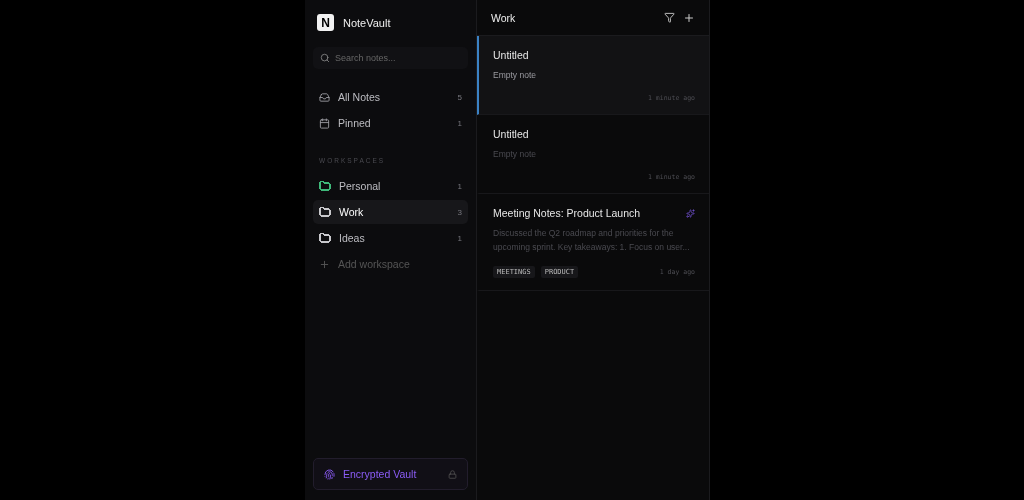 This screenshot has height=500, width=1024. What do you see at coordinates (367, 22) in the screenshot?
I see `app-name: NoteVault` at bounding box center [367, 22].